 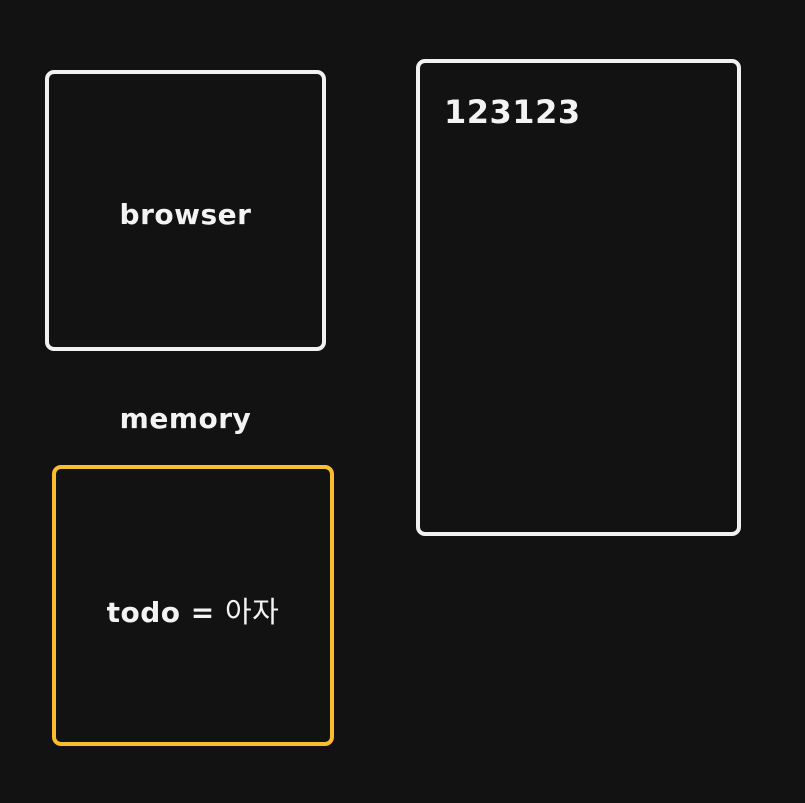 I want to click on memory-label: memory, so click(x=185, y=418).